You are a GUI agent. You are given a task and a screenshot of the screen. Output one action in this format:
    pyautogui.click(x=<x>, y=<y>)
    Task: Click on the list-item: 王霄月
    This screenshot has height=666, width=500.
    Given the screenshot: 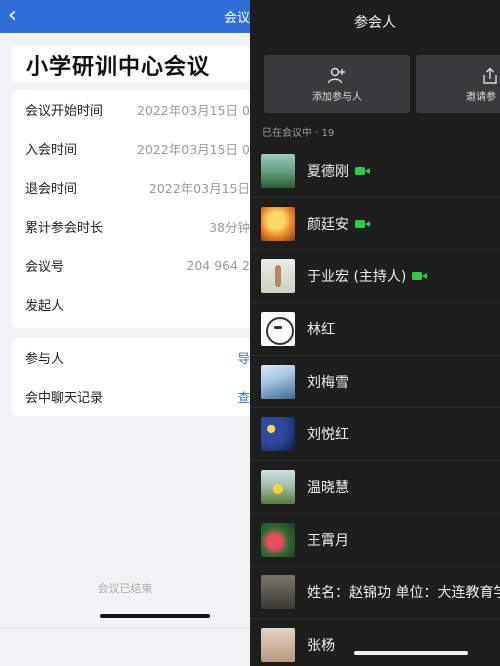 What is the action you would take?
    pyautogui.click(x=375, y=540)
    